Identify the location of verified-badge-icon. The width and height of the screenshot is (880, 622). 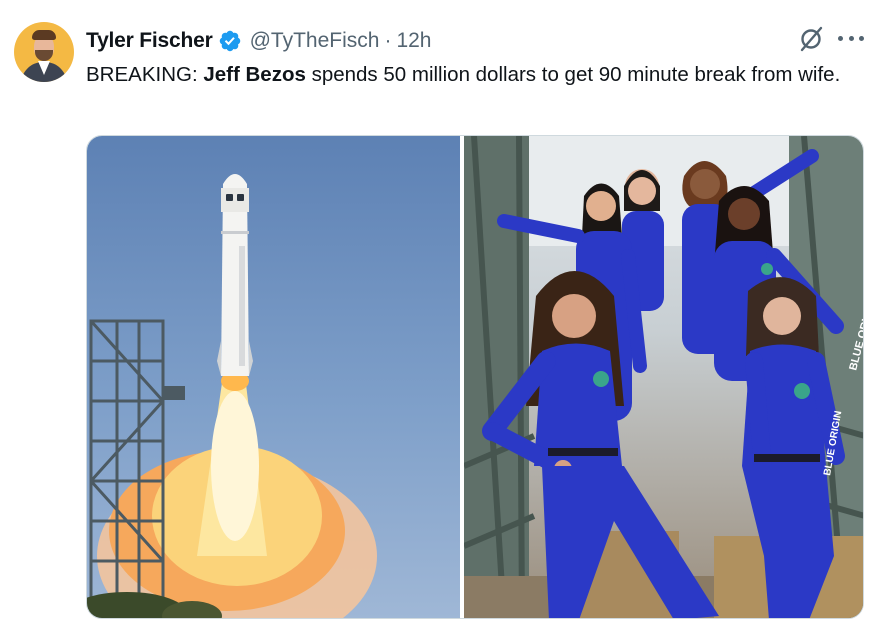
(229, 41).